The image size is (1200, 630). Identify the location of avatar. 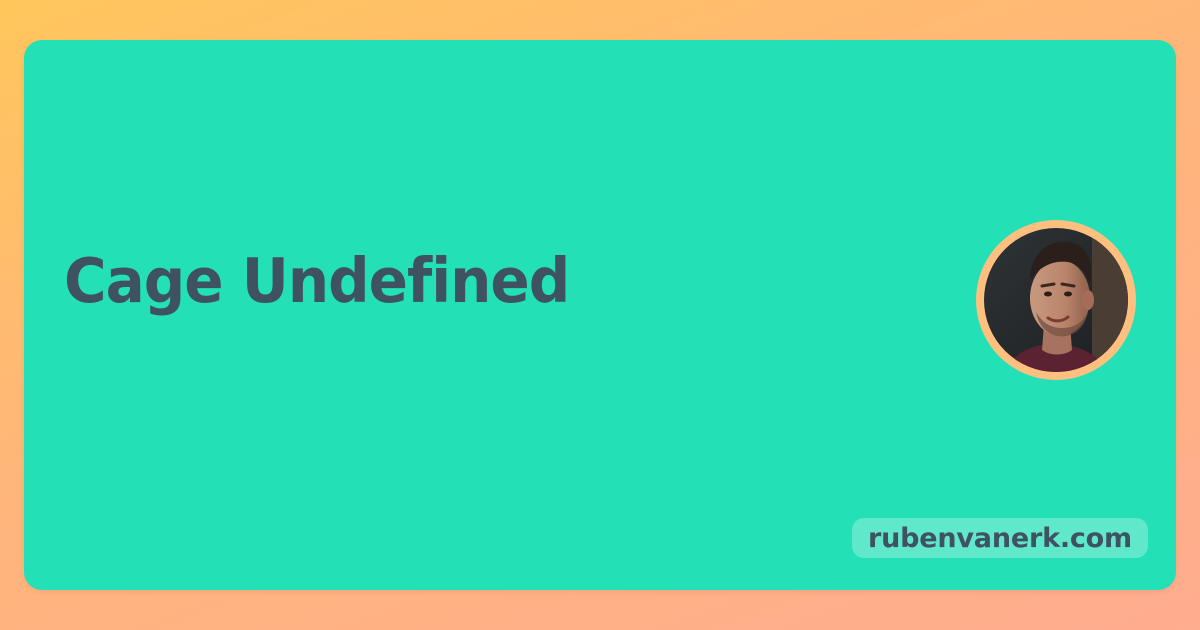
(1056, 300).